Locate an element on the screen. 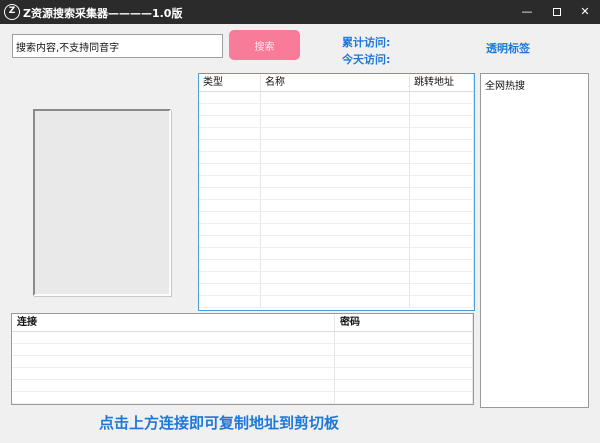 The height and width of the screenshot is (443, 600). column-header-url: 跳转地址 is located at coordinates (442, 82).